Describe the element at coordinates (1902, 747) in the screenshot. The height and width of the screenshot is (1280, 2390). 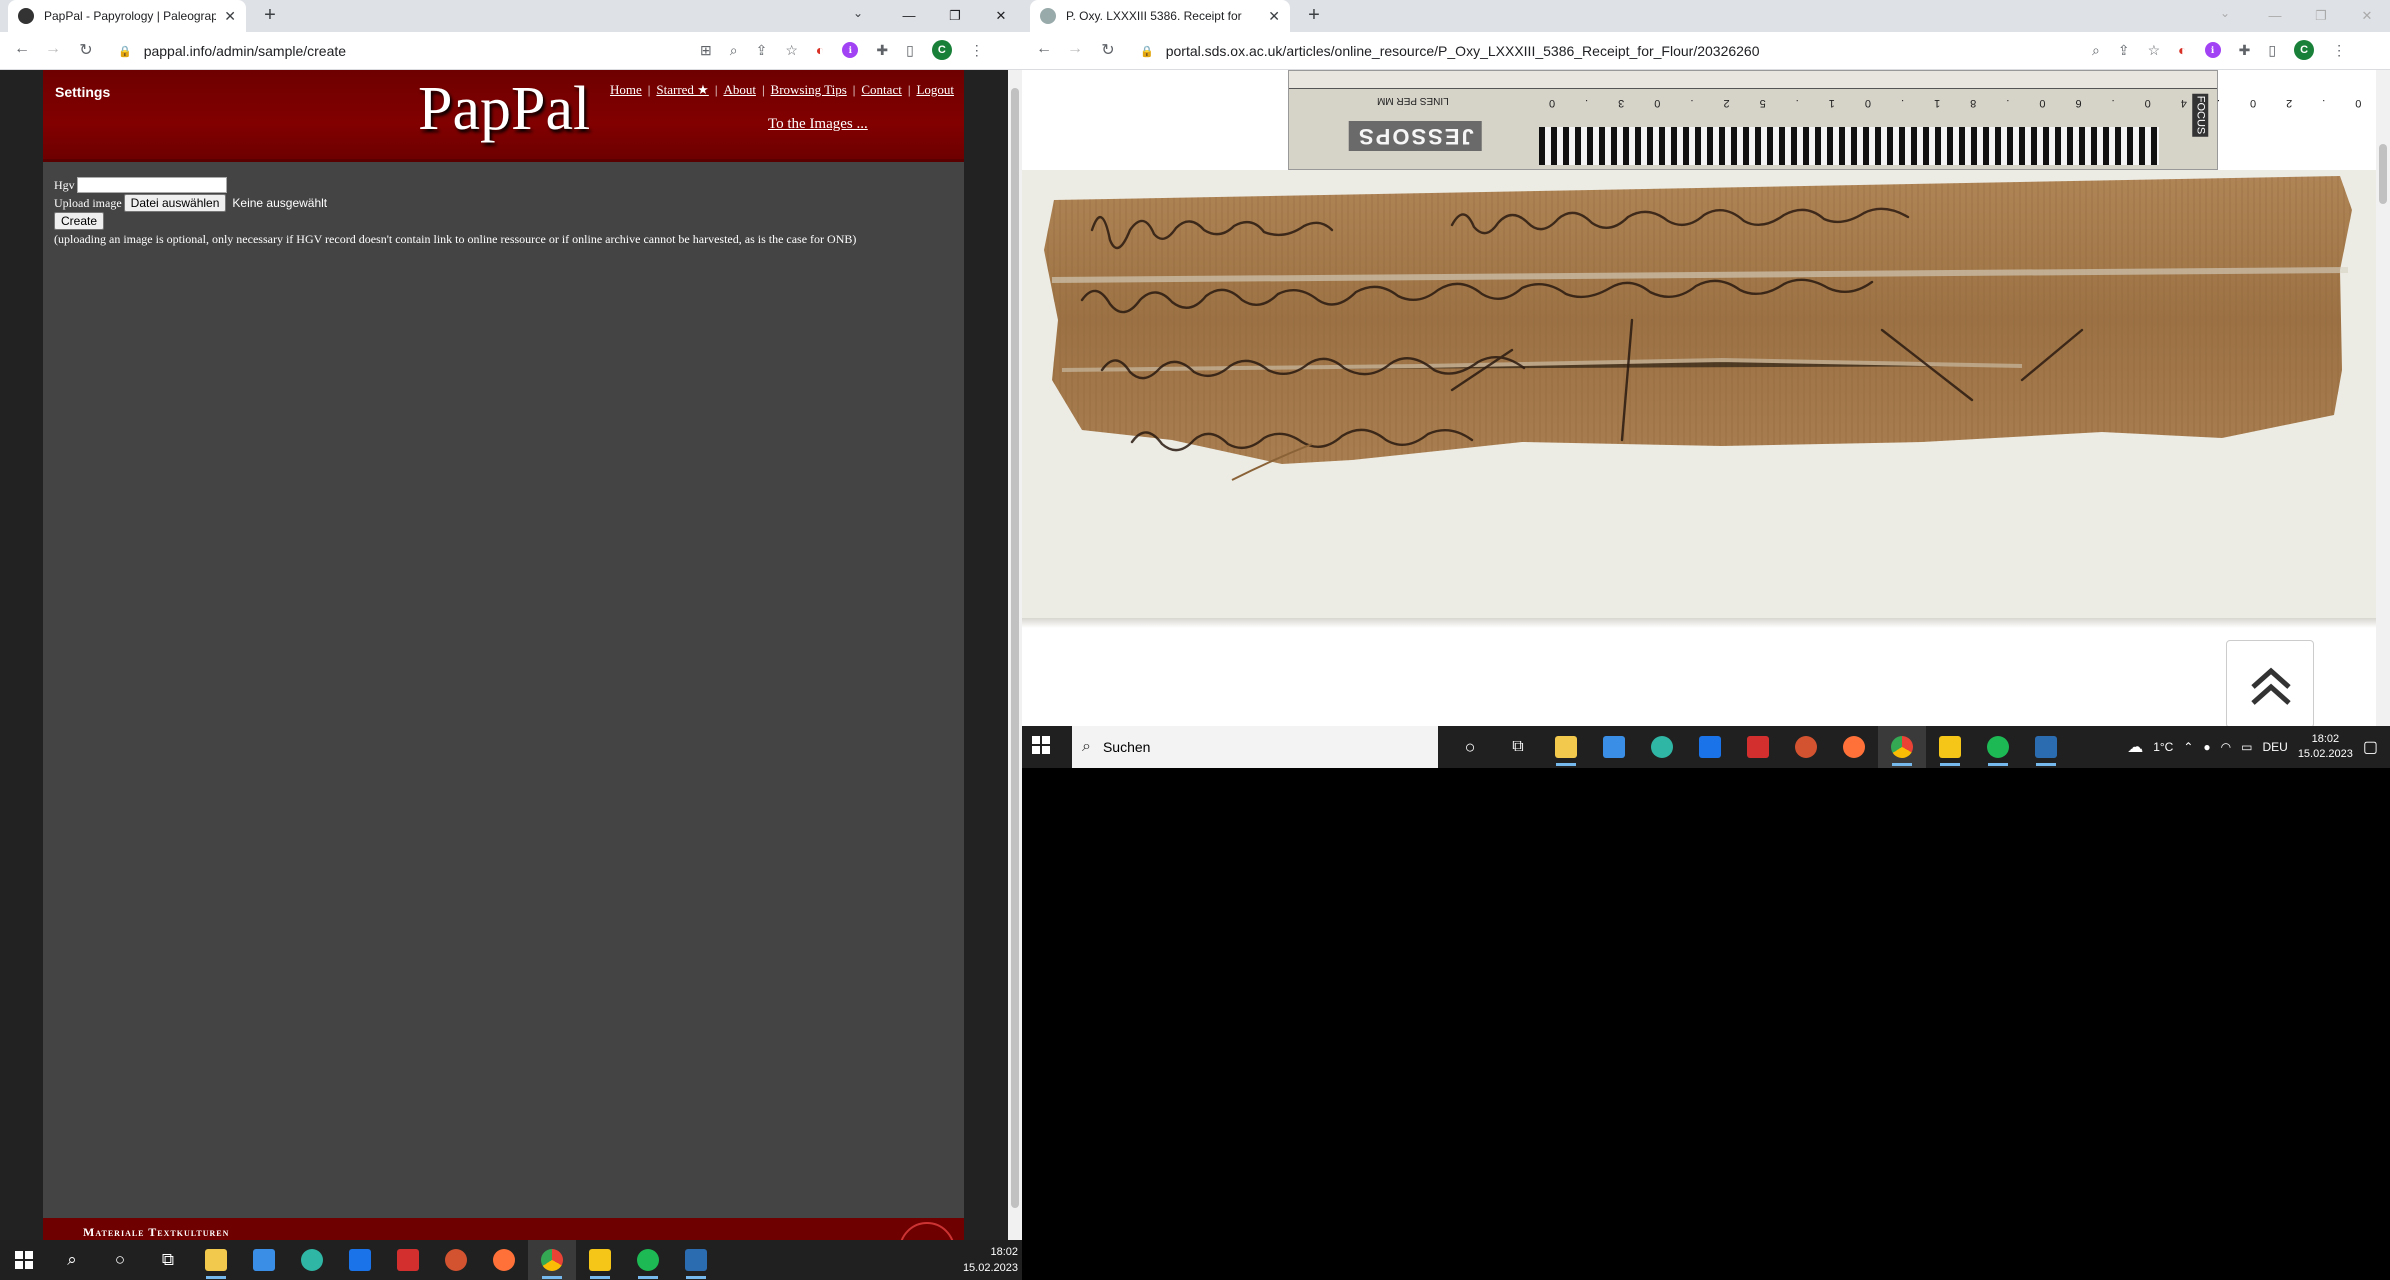
I see `chrome-icon` at that location.